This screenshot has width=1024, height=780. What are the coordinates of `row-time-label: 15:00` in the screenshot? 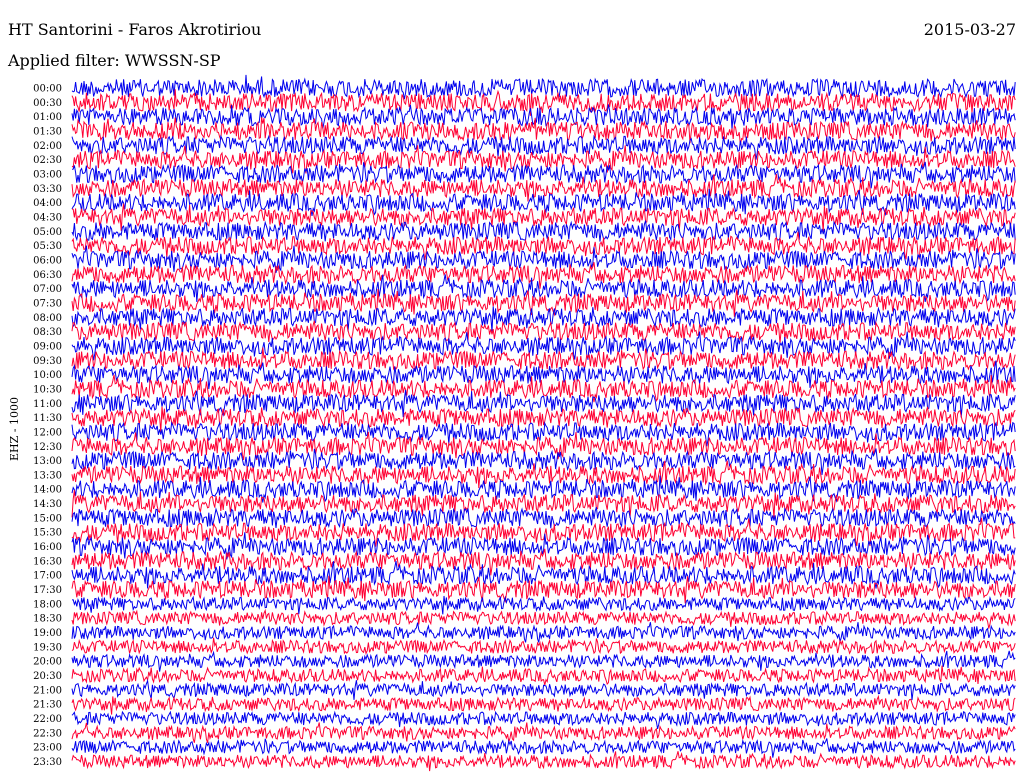 It's located at (47, 518).